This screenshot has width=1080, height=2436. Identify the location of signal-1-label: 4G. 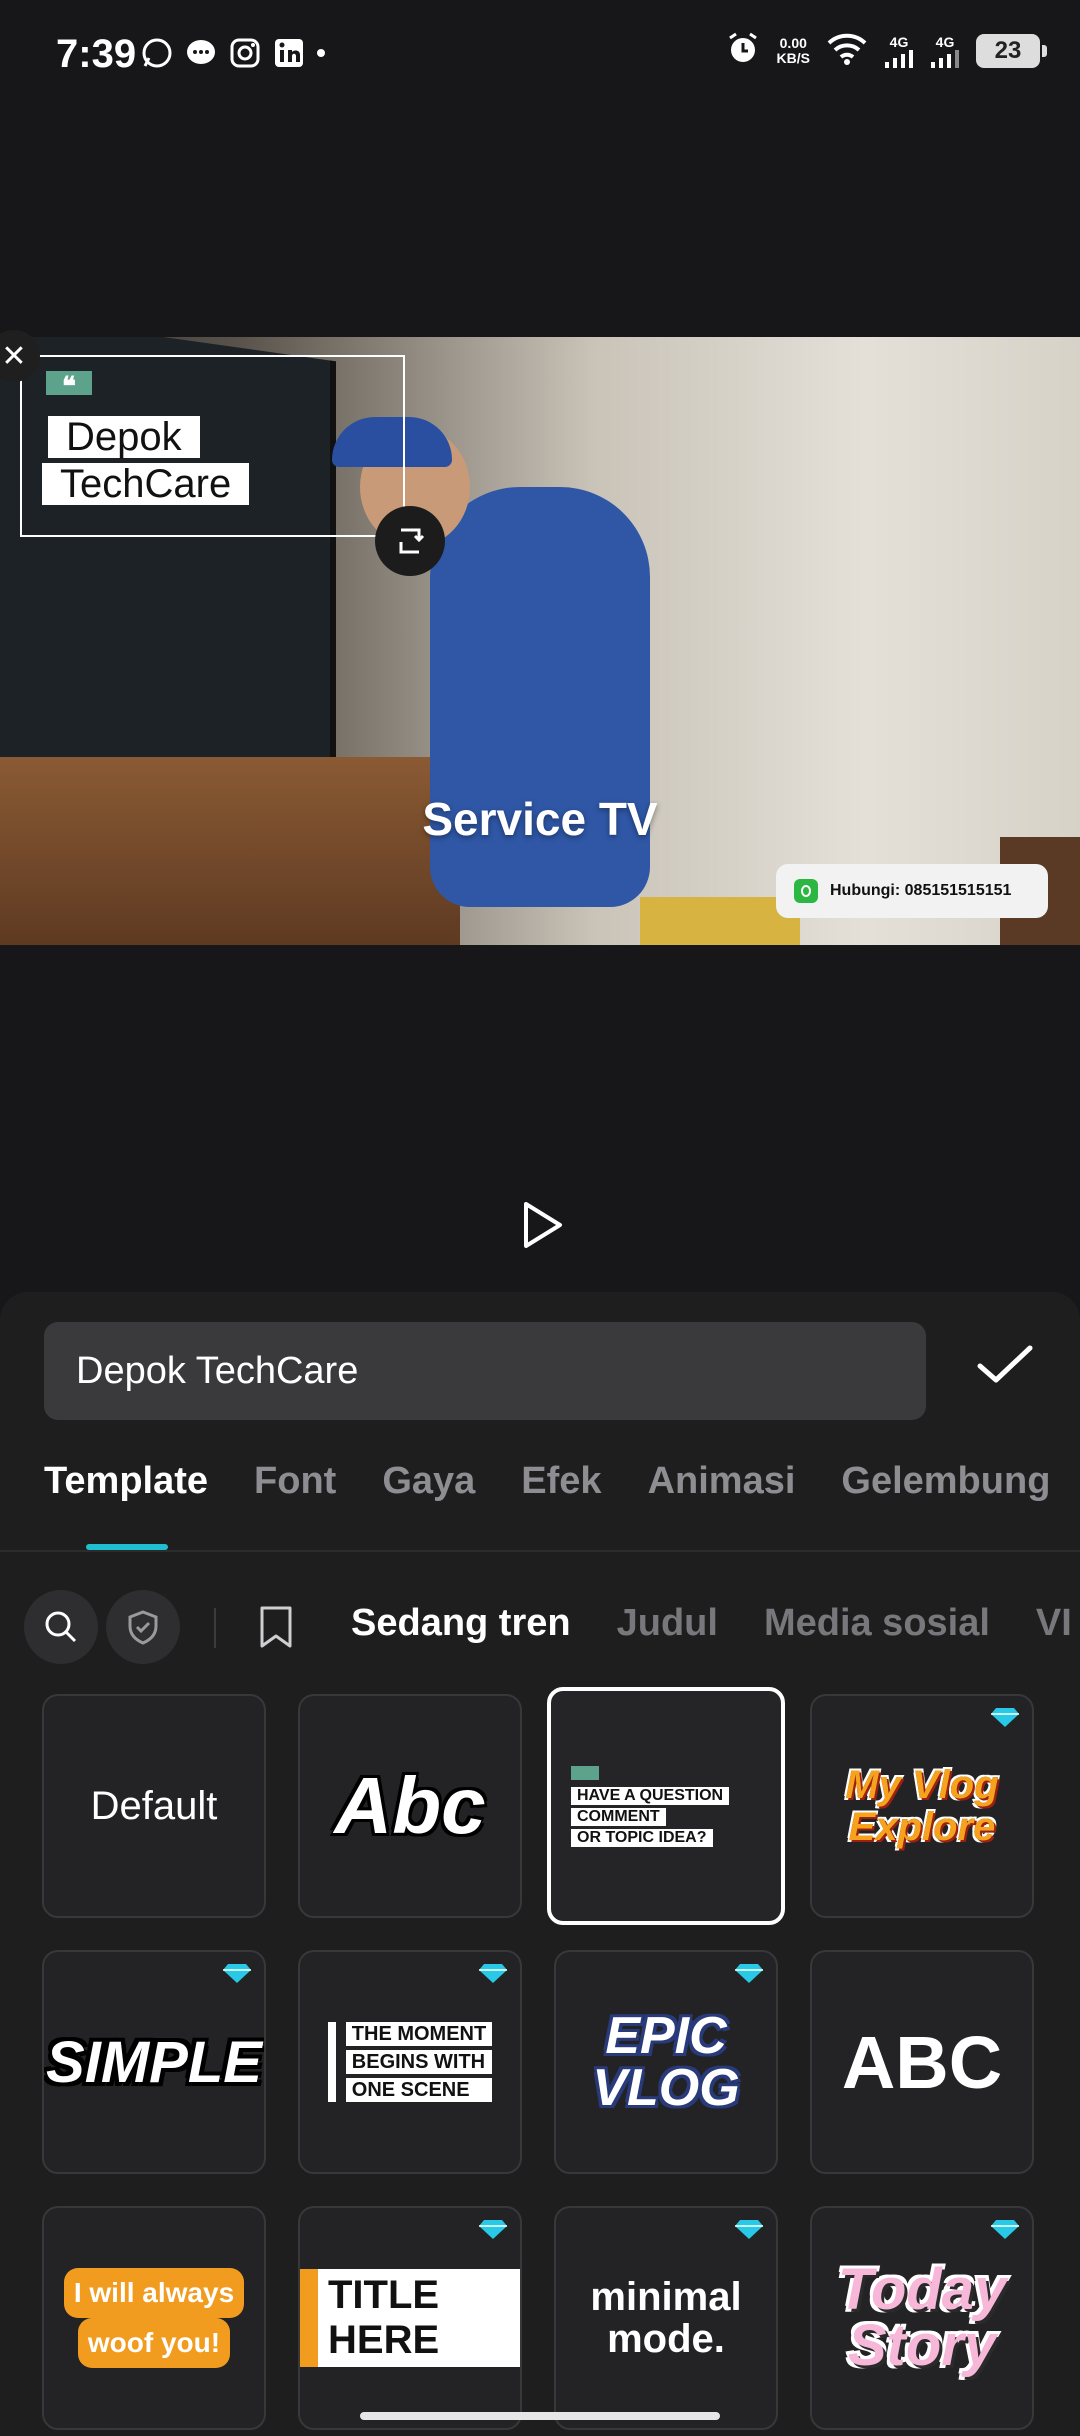
(899, 41).